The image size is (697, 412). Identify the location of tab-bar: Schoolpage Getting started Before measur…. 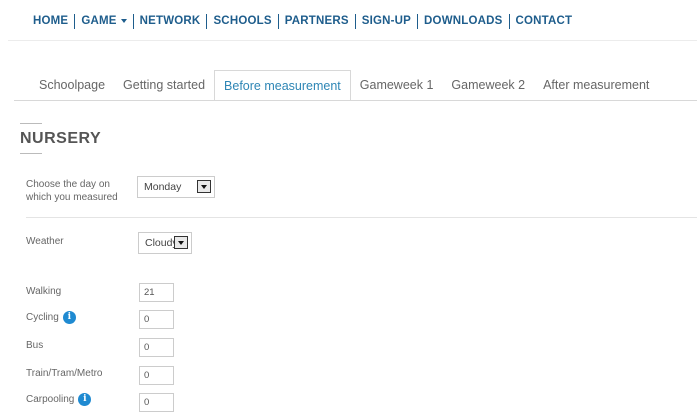
(344, 85).